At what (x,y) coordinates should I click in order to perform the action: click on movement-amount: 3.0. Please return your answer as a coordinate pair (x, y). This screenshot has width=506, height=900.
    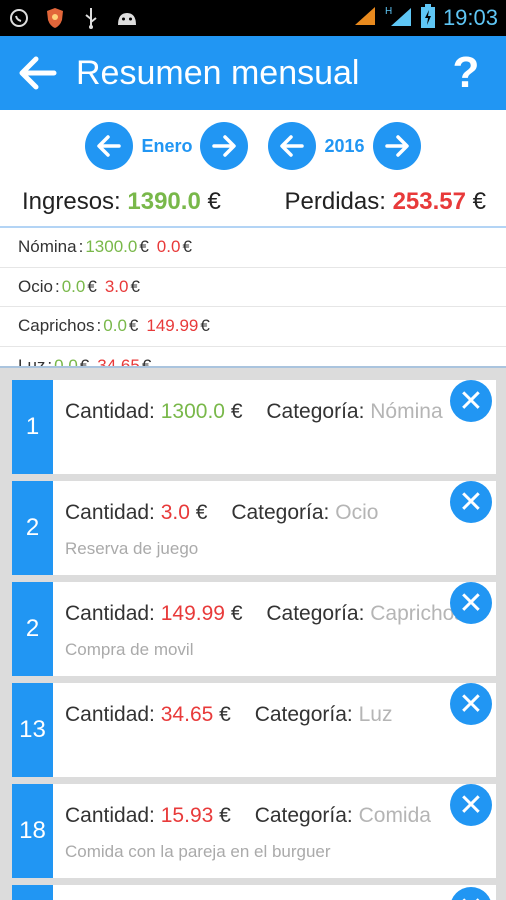
    Looking at the image, I should click on (175, 512).